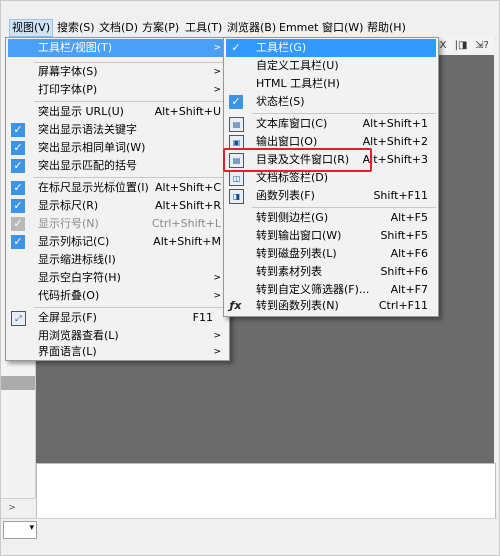  I want to click on menu-item-shortcut: Alt+F5, so click(409, 217).